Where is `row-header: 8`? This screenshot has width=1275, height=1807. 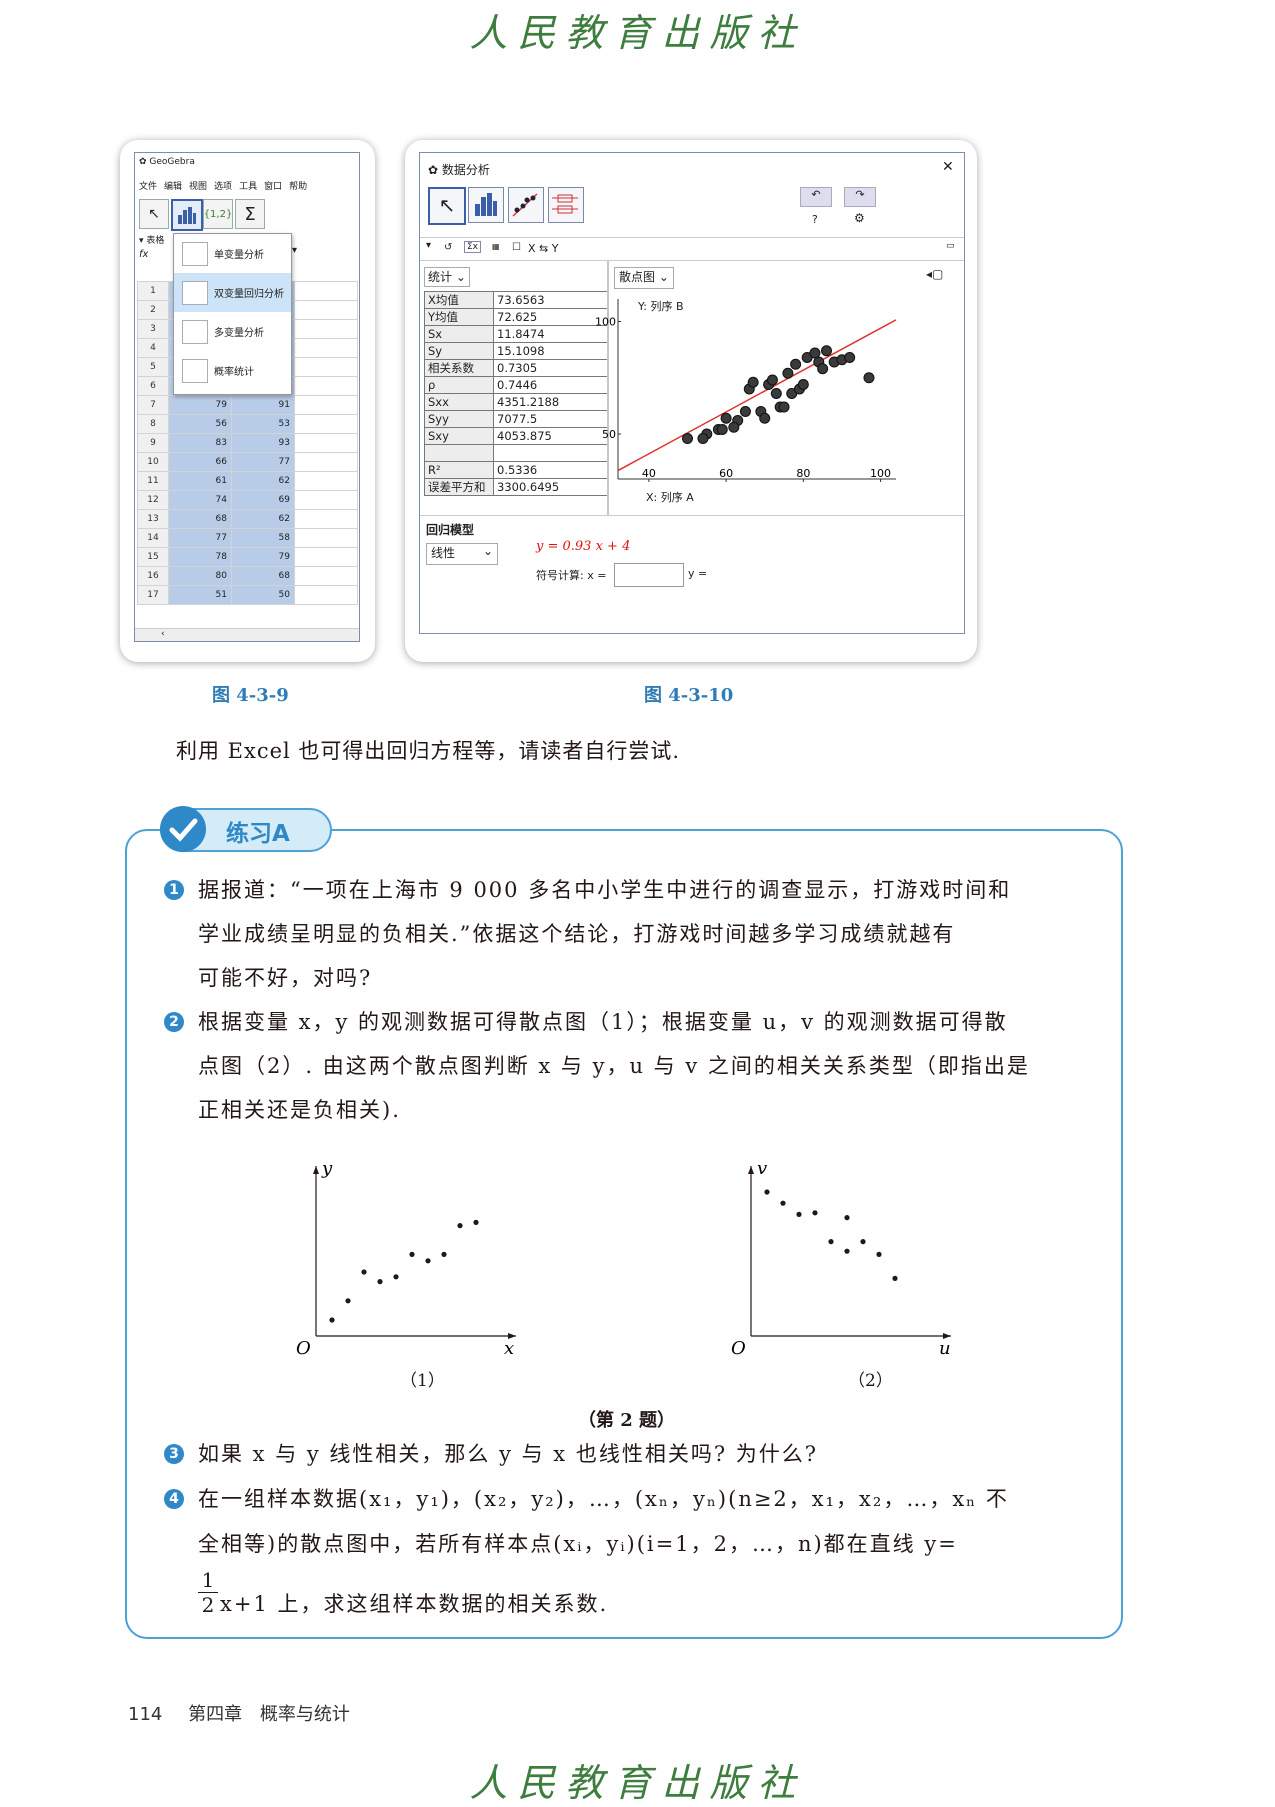
row-header: 8 is located at coordinates (153, 424).